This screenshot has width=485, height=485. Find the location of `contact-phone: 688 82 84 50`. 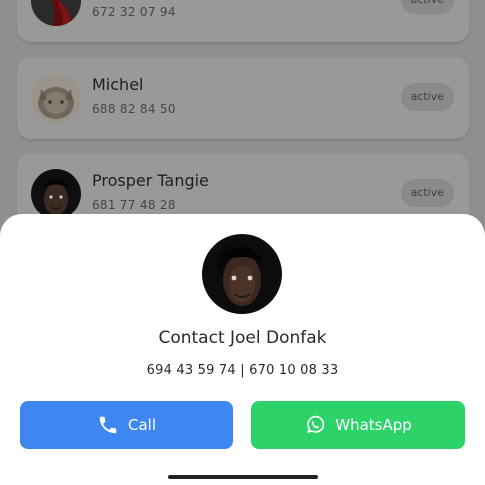

contact-phone: 688 82 84 50 is located at coordinates (134, 109).